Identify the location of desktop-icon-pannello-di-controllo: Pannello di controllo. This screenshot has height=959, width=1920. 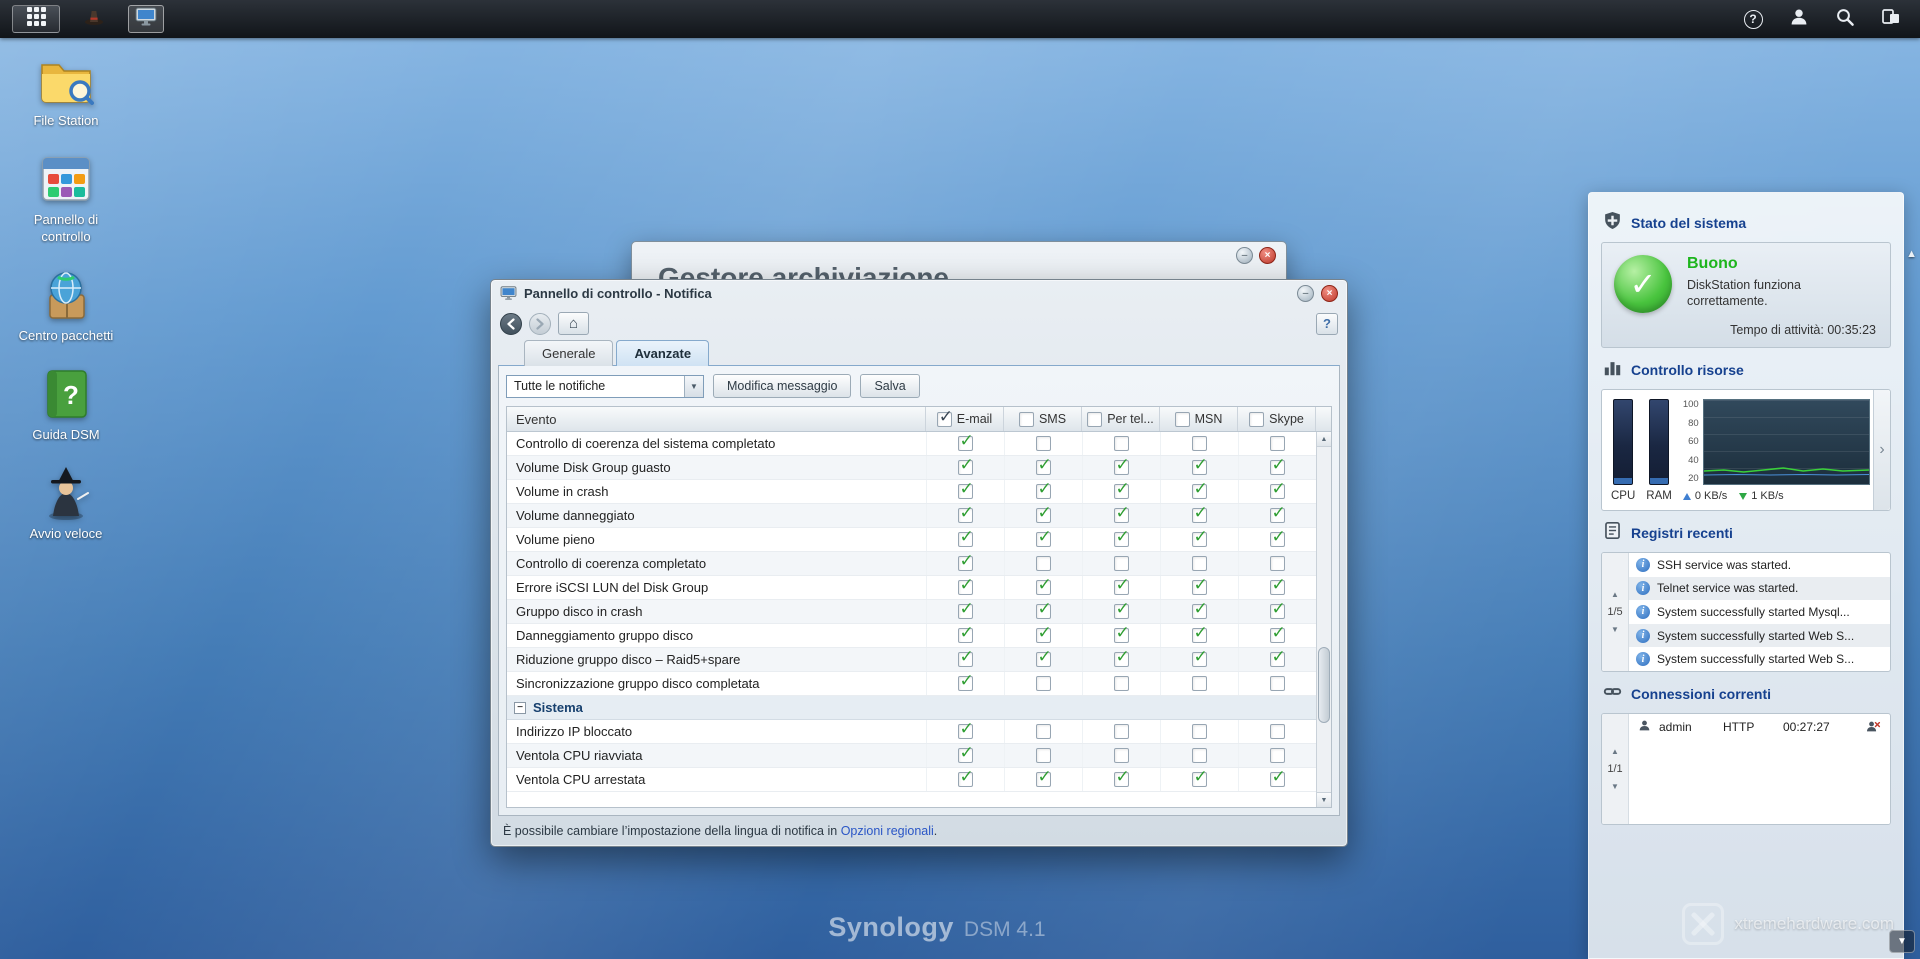
(66, 198).